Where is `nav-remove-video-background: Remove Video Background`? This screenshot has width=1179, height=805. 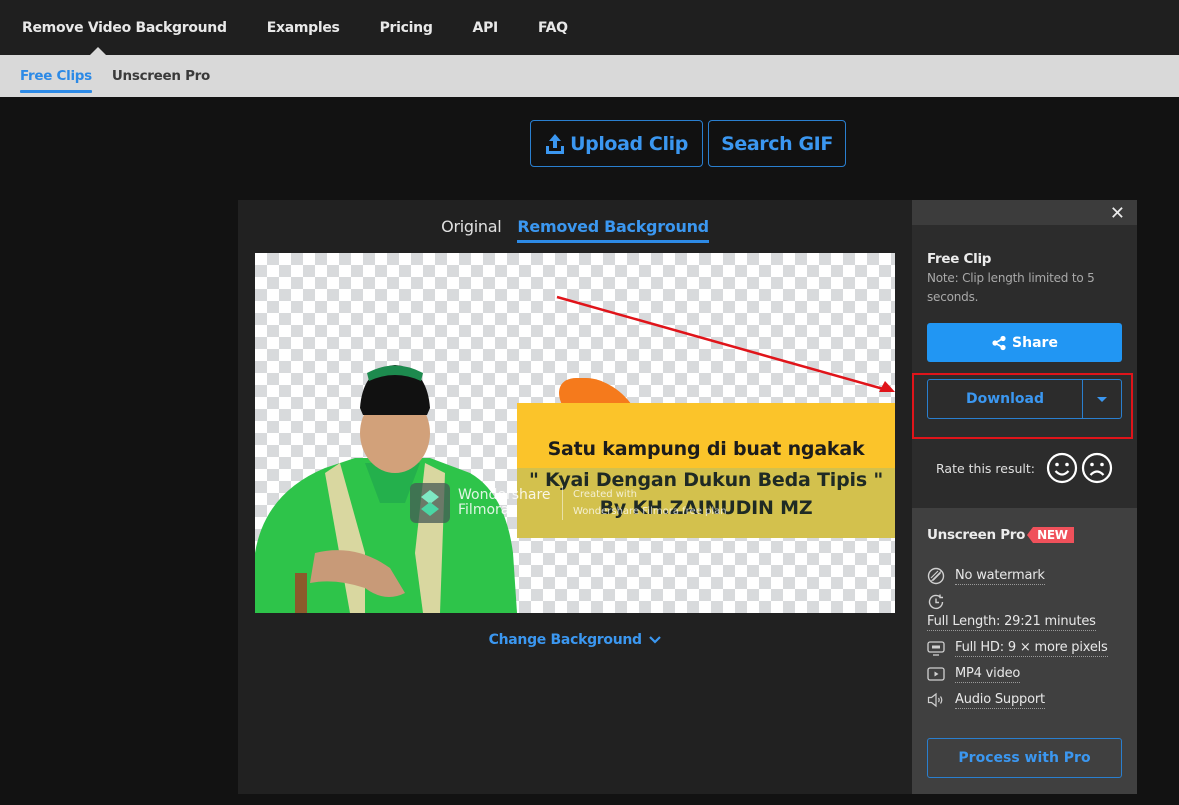 nav-remove-video-background: Remove Video Background is located at coordinates (124, 28).